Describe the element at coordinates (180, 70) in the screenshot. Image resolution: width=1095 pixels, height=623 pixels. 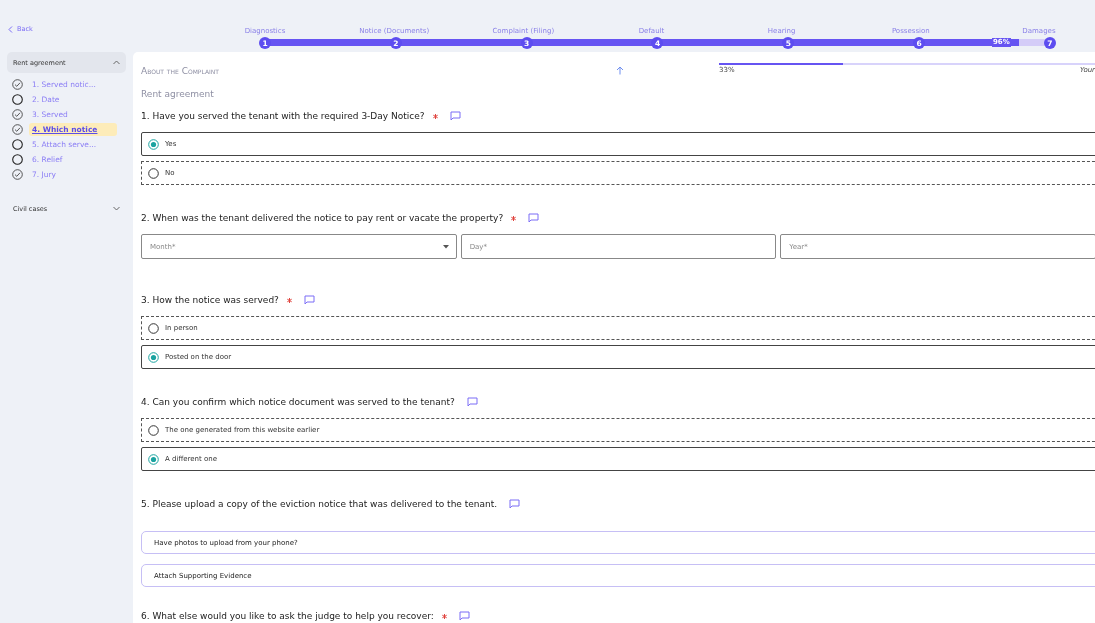
I see `page-title: About the Complaint` at that location.